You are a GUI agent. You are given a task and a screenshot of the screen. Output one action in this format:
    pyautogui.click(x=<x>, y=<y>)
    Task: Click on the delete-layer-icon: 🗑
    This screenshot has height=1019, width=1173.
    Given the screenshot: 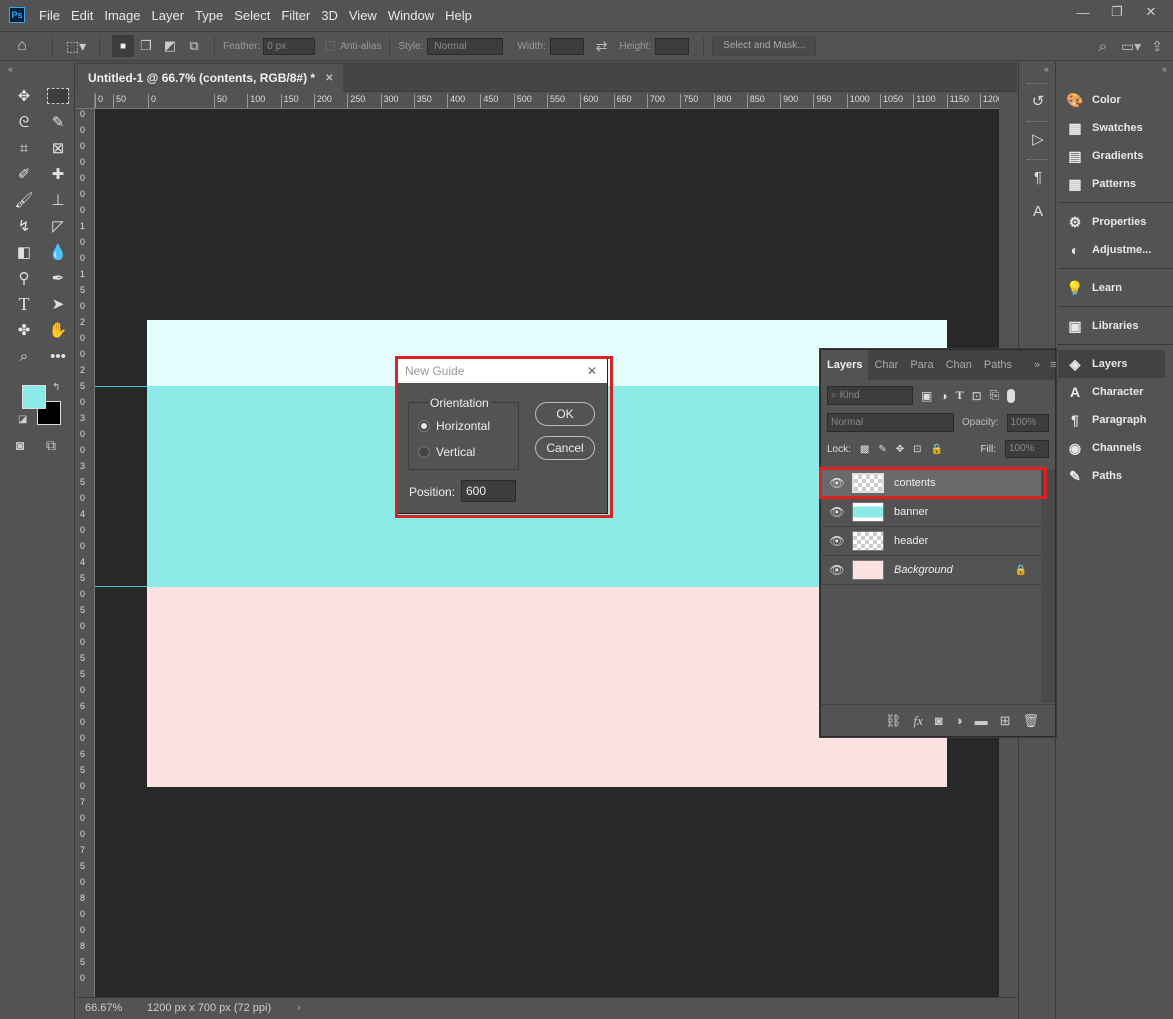 What is the action you would take?
    pyautogui.click(x=1030, y=721)
    